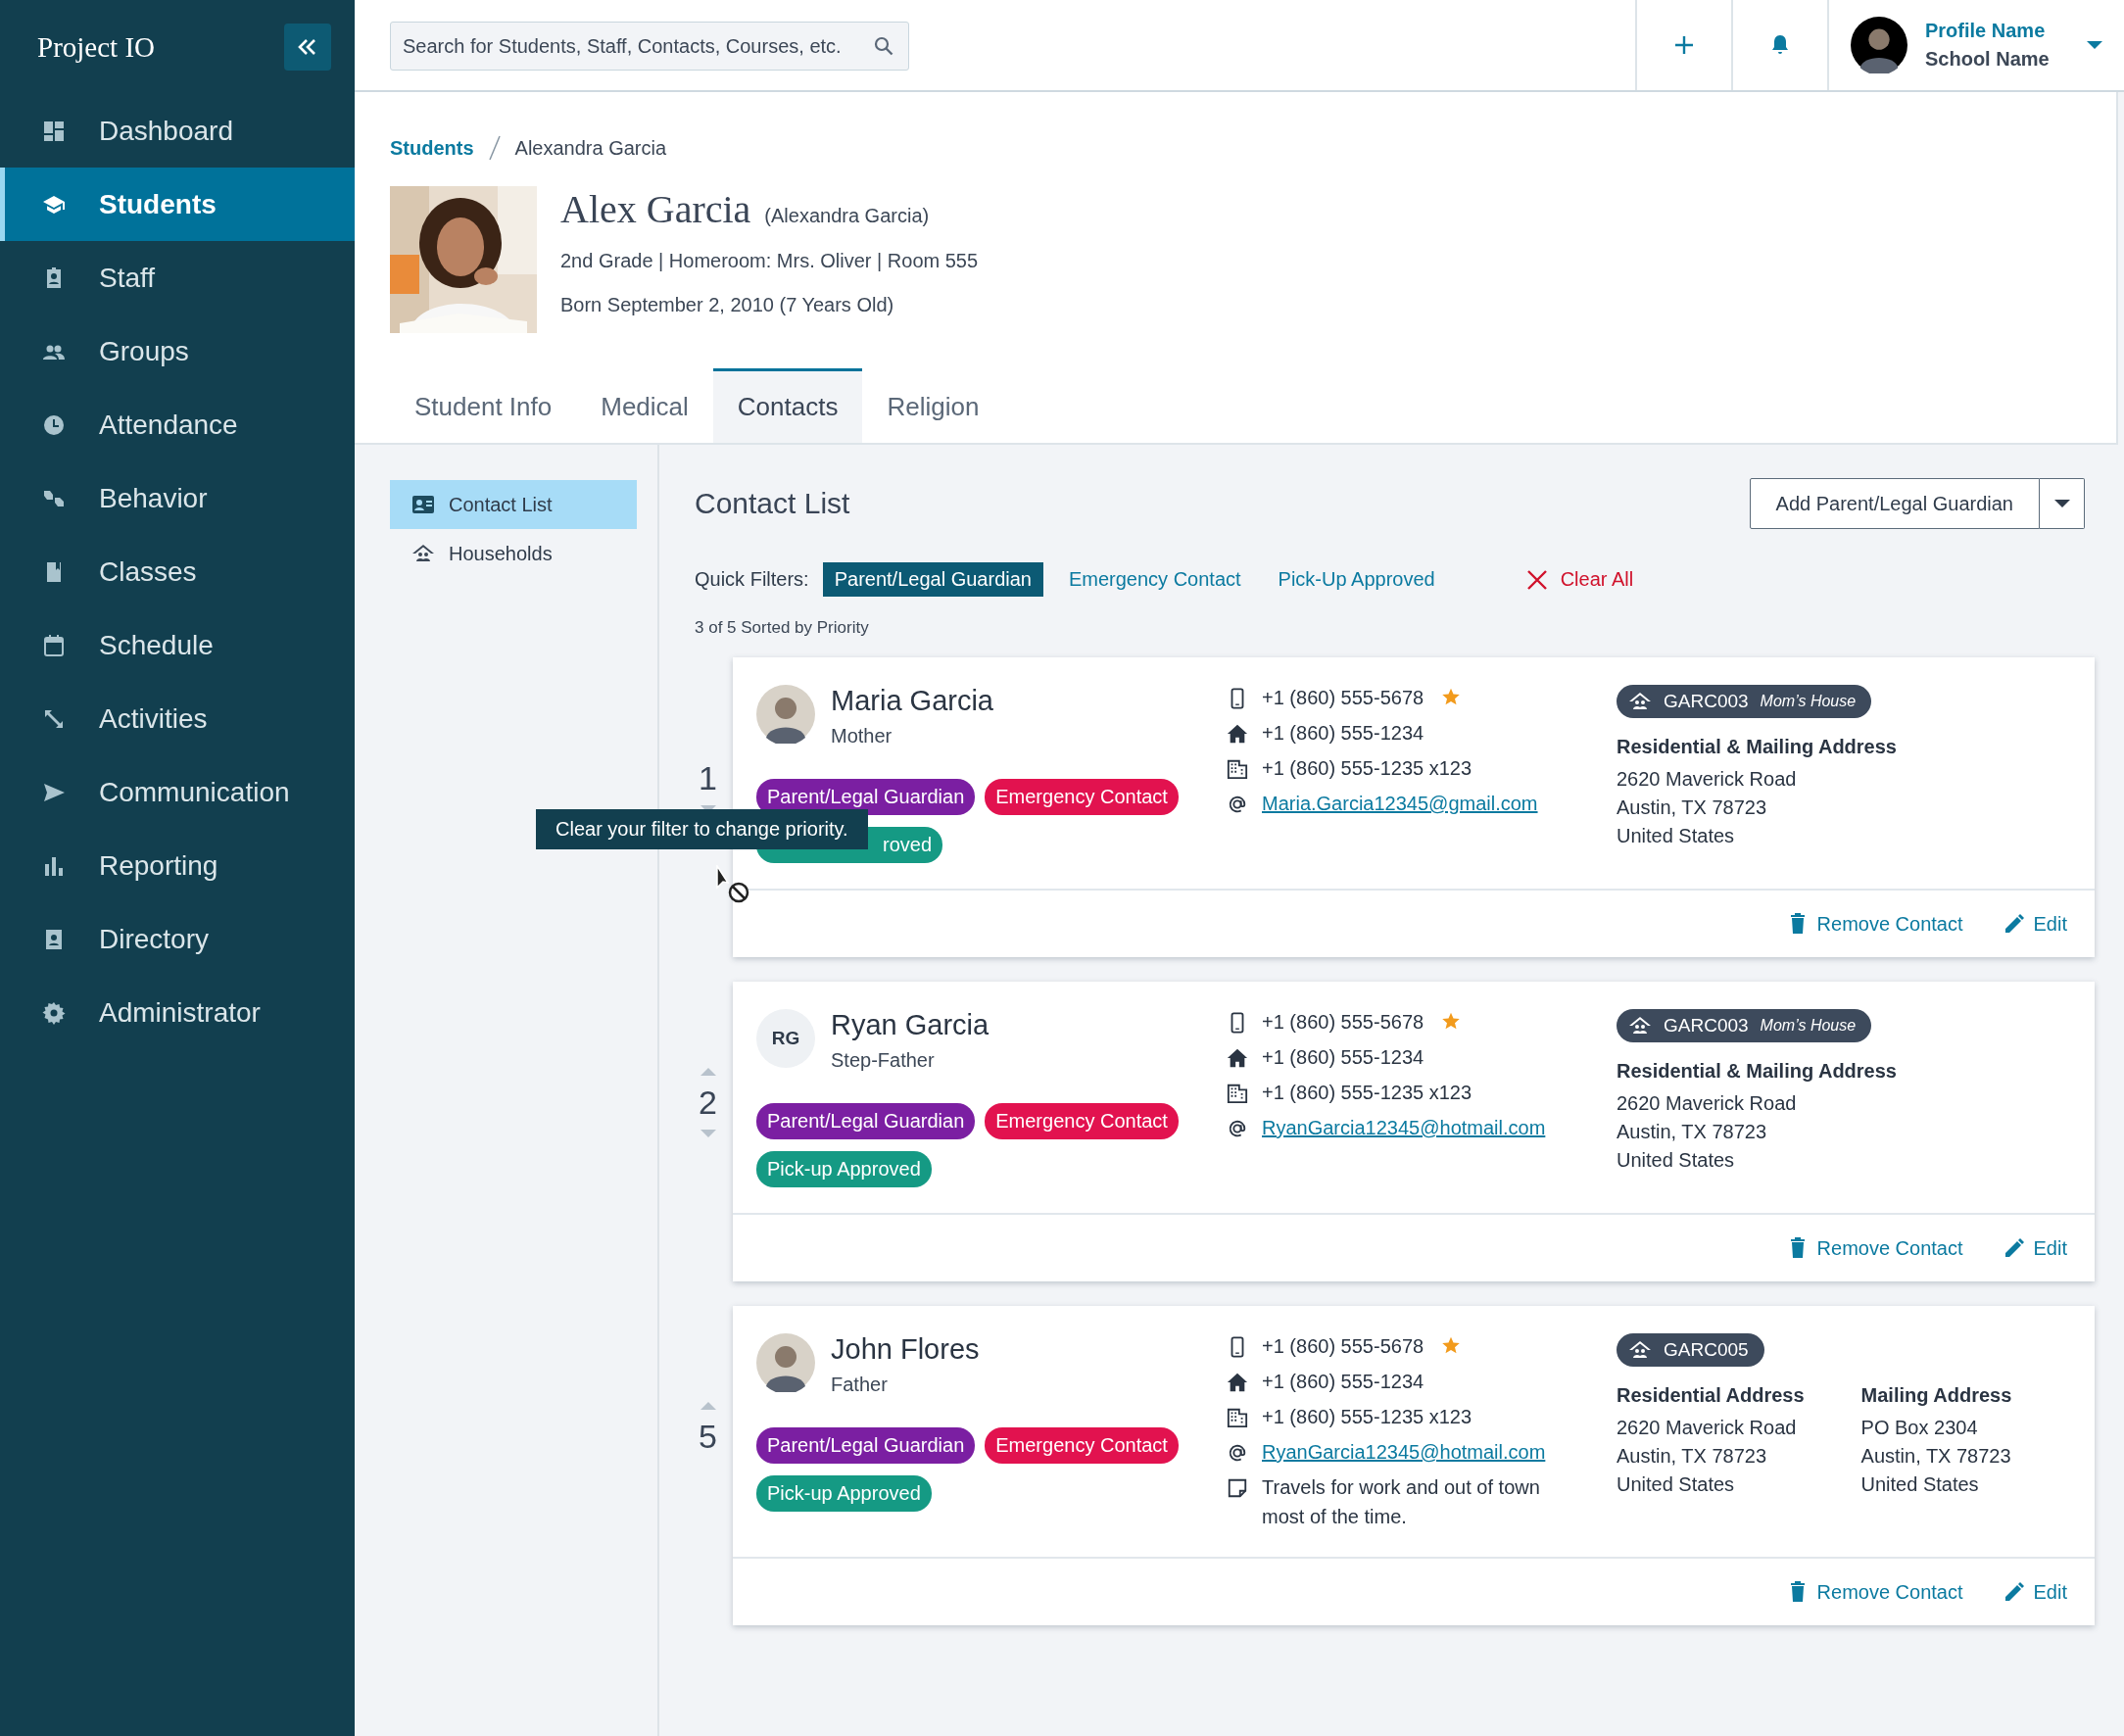 The image size is (2124, 1736). What do you see at coordinates (1402, 1502) in the screenshot?
I see `note-text: Travels for work and out of town most of the time.` at bounding box center [1402, 1502].